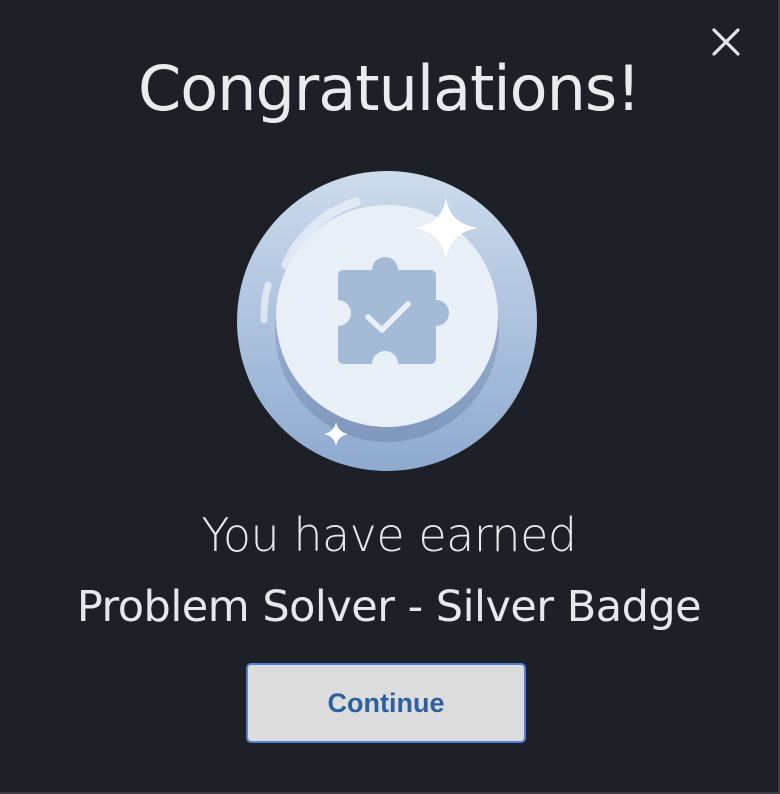 The image size is (780, 794). What do you see at coordinates (386, 703) in the screenshot?
I see `continue-button: Continue` at bounding box center [386, 703].